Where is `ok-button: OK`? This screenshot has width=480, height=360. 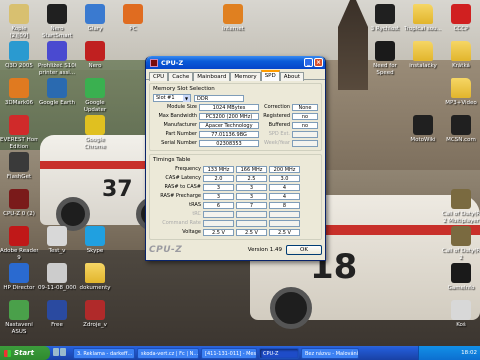 ok-button: OK is located at coordinates (304, 250).